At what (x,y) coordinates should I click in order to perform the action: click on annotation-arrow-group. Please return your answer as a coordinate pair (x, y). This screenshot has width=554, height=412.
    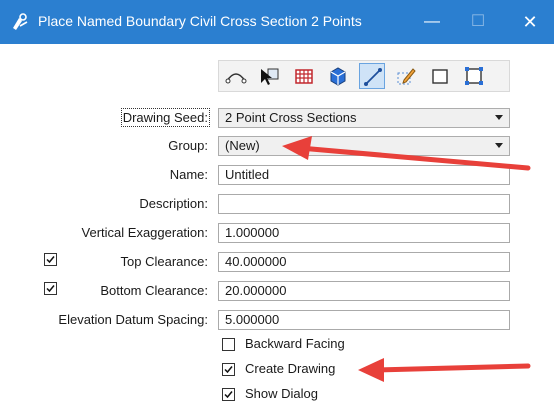
    Looking at the image, I should click on (406, 153).